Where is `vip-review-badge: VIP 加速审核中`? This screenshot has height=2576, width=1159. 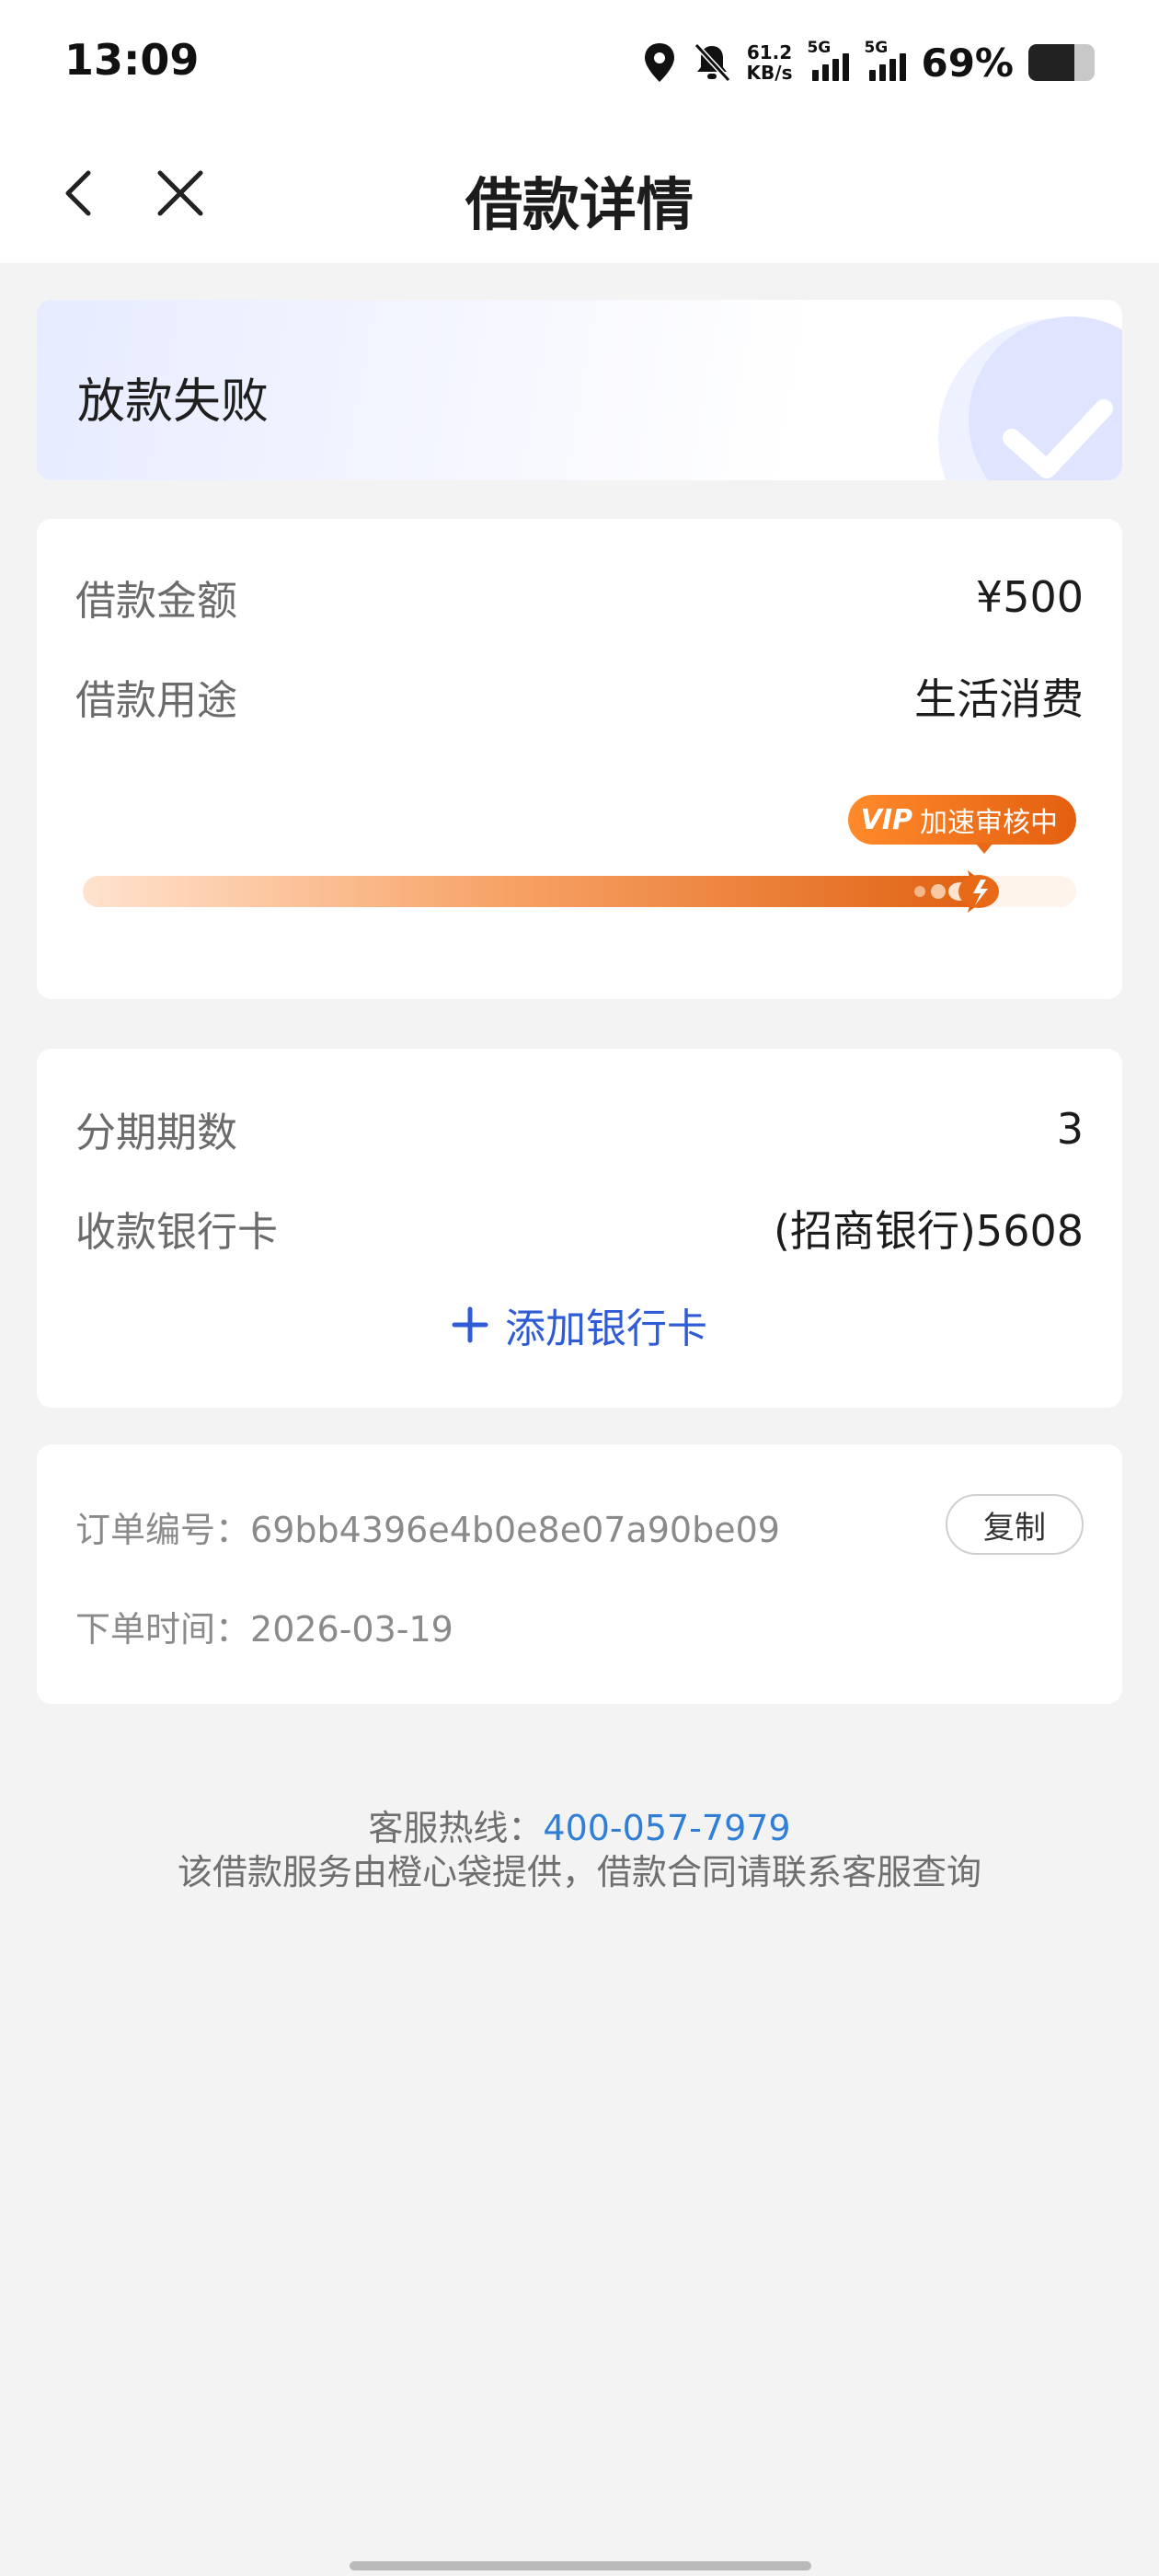
vip-review-badge: VIP 加速审核中 is located at coordinates (961, 820).